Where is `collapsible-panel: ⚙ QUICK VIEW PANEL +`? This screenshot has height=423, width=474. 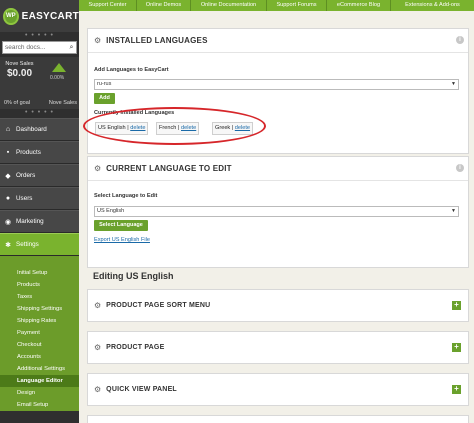 collapsible-panel: ⚙ QUICK VIEW PANEL + is located at coordinates (278, 389).